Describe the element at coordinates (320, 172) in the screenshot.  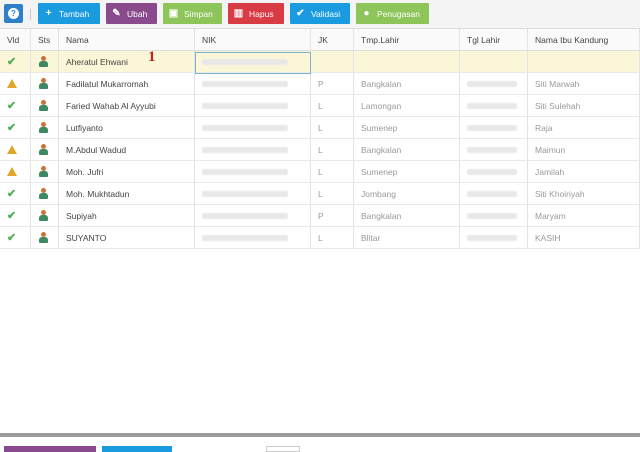
I see `table-row: Moh. Jufri L Sumenep Jamilah` at that location.